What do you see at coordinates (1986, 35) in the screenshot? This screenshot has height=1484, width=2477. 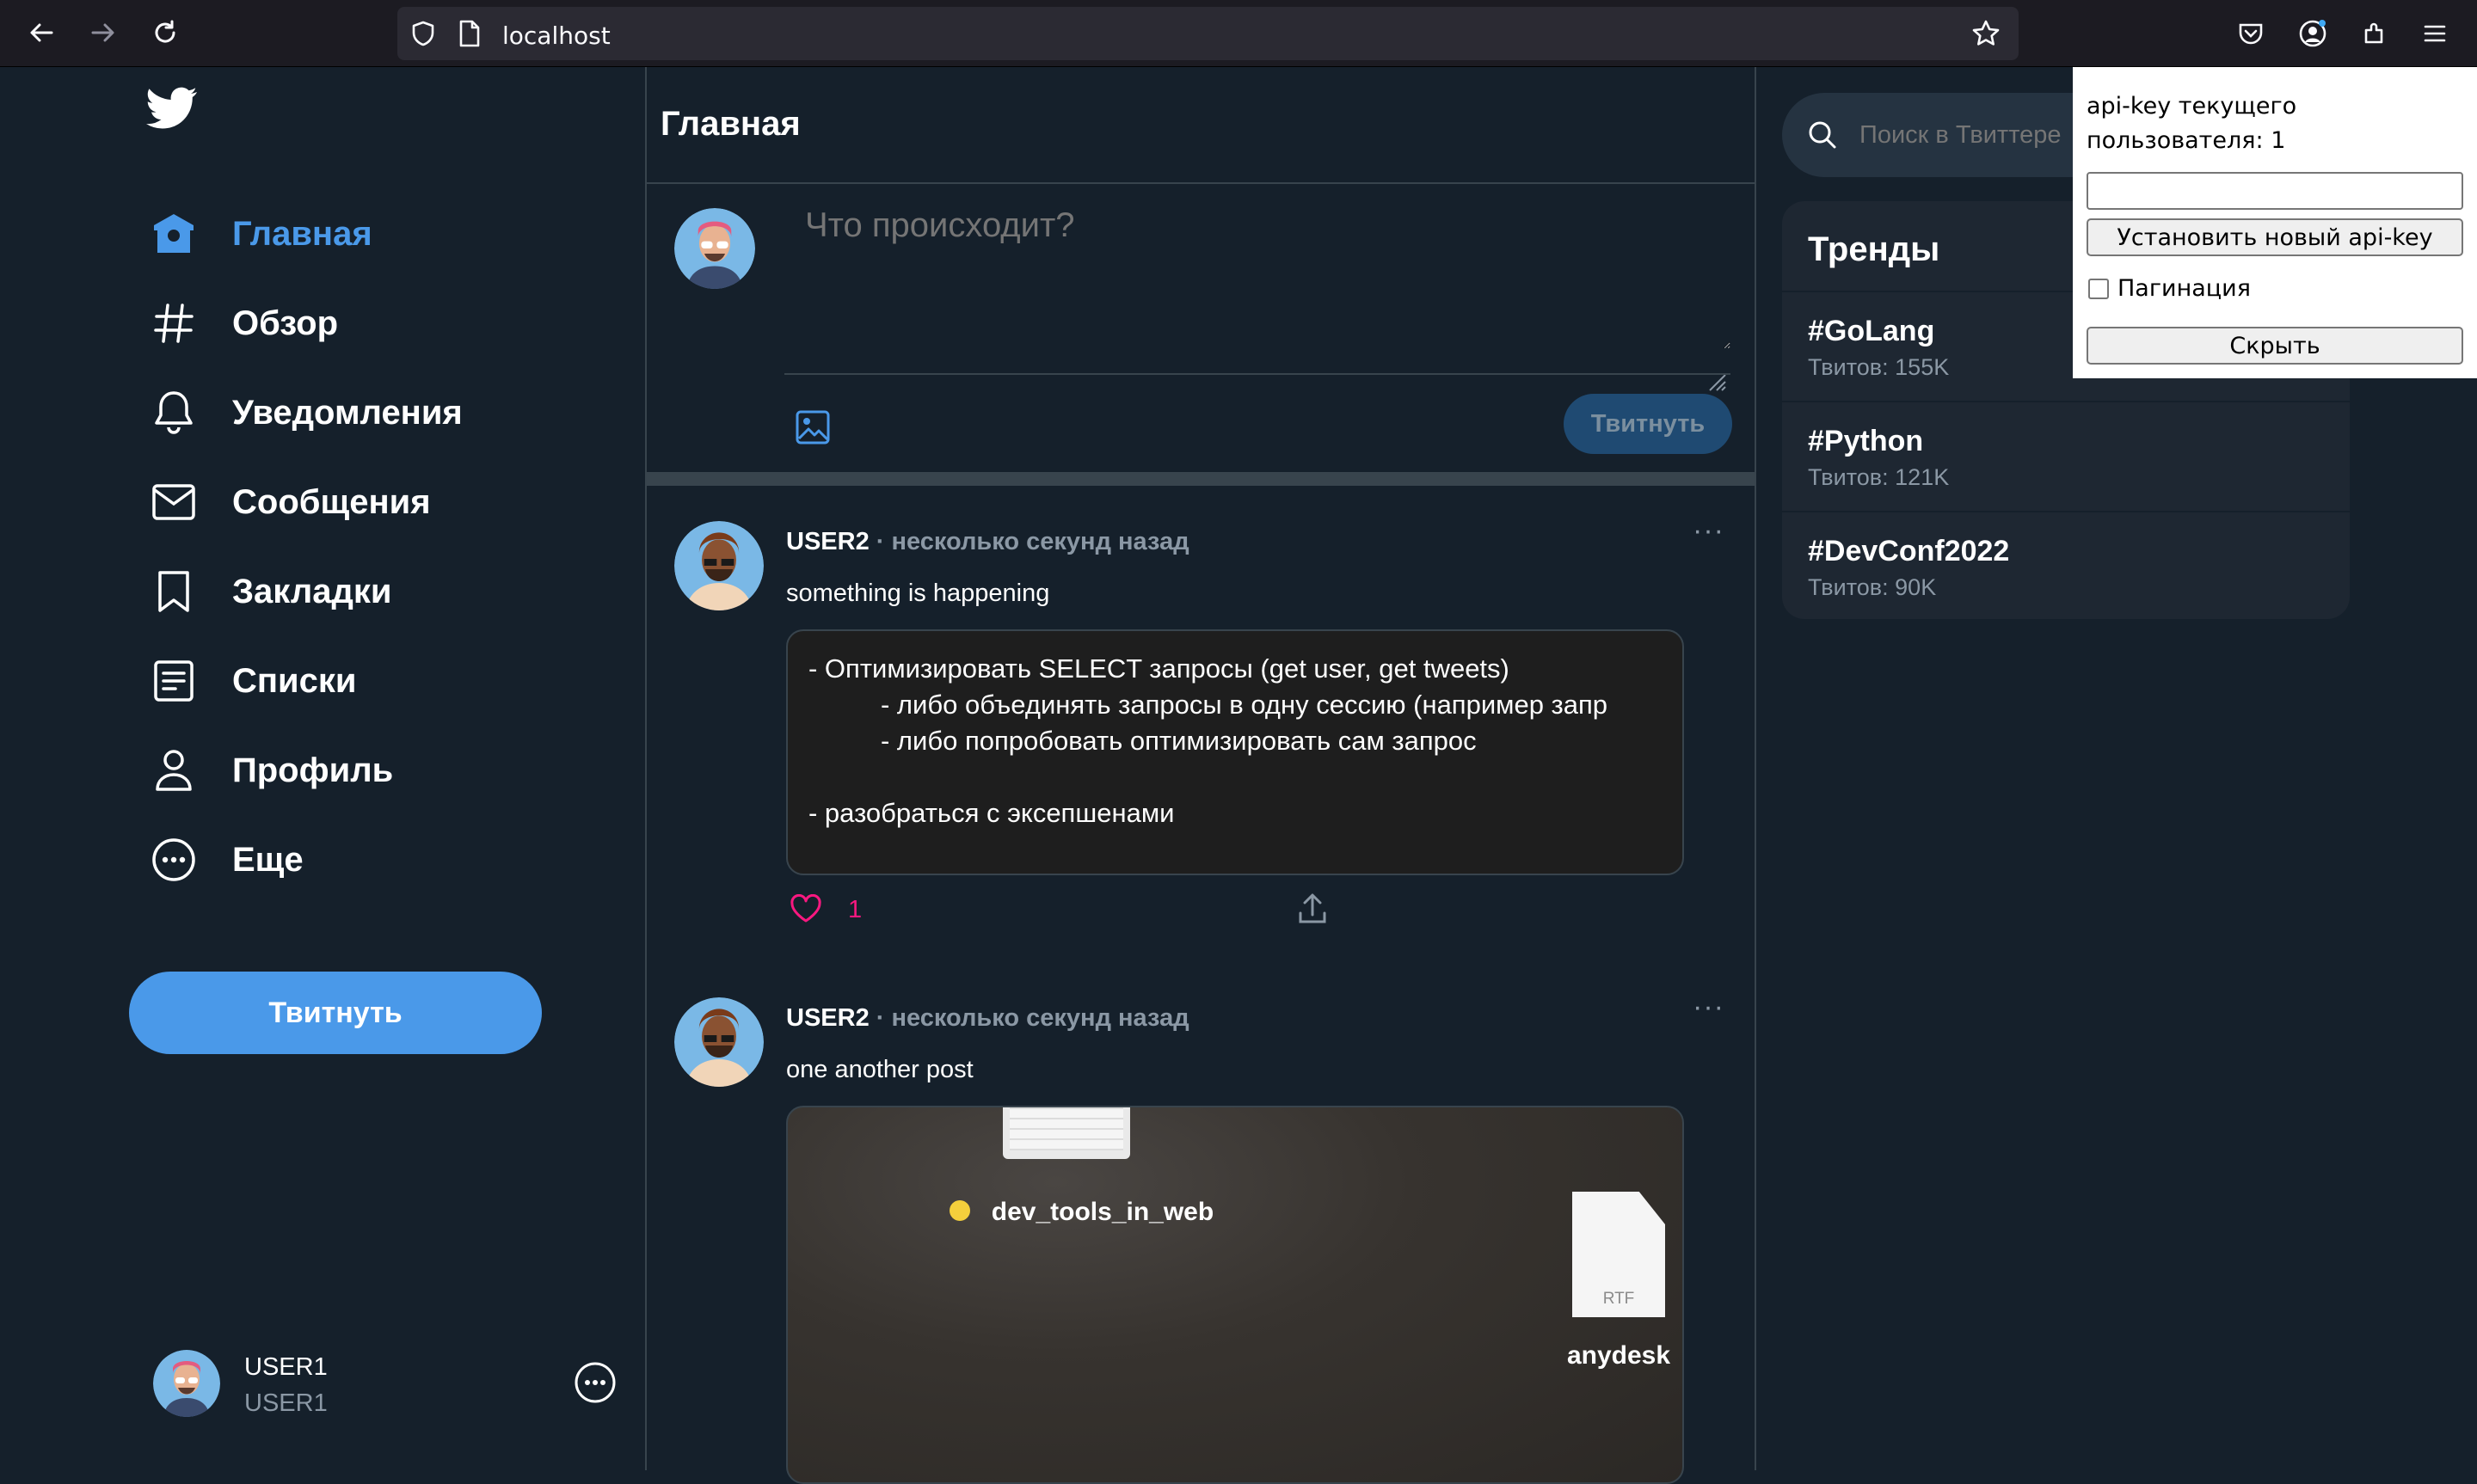 I see `bookmark-star-icon` at bounding box center [1986, 35].